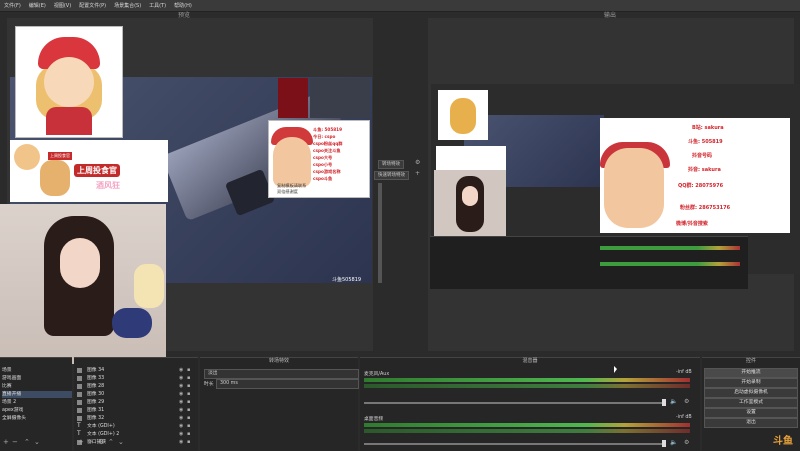 This screenshot has width=800, height=451. I want to click on avatar-face, so click(69, 82).